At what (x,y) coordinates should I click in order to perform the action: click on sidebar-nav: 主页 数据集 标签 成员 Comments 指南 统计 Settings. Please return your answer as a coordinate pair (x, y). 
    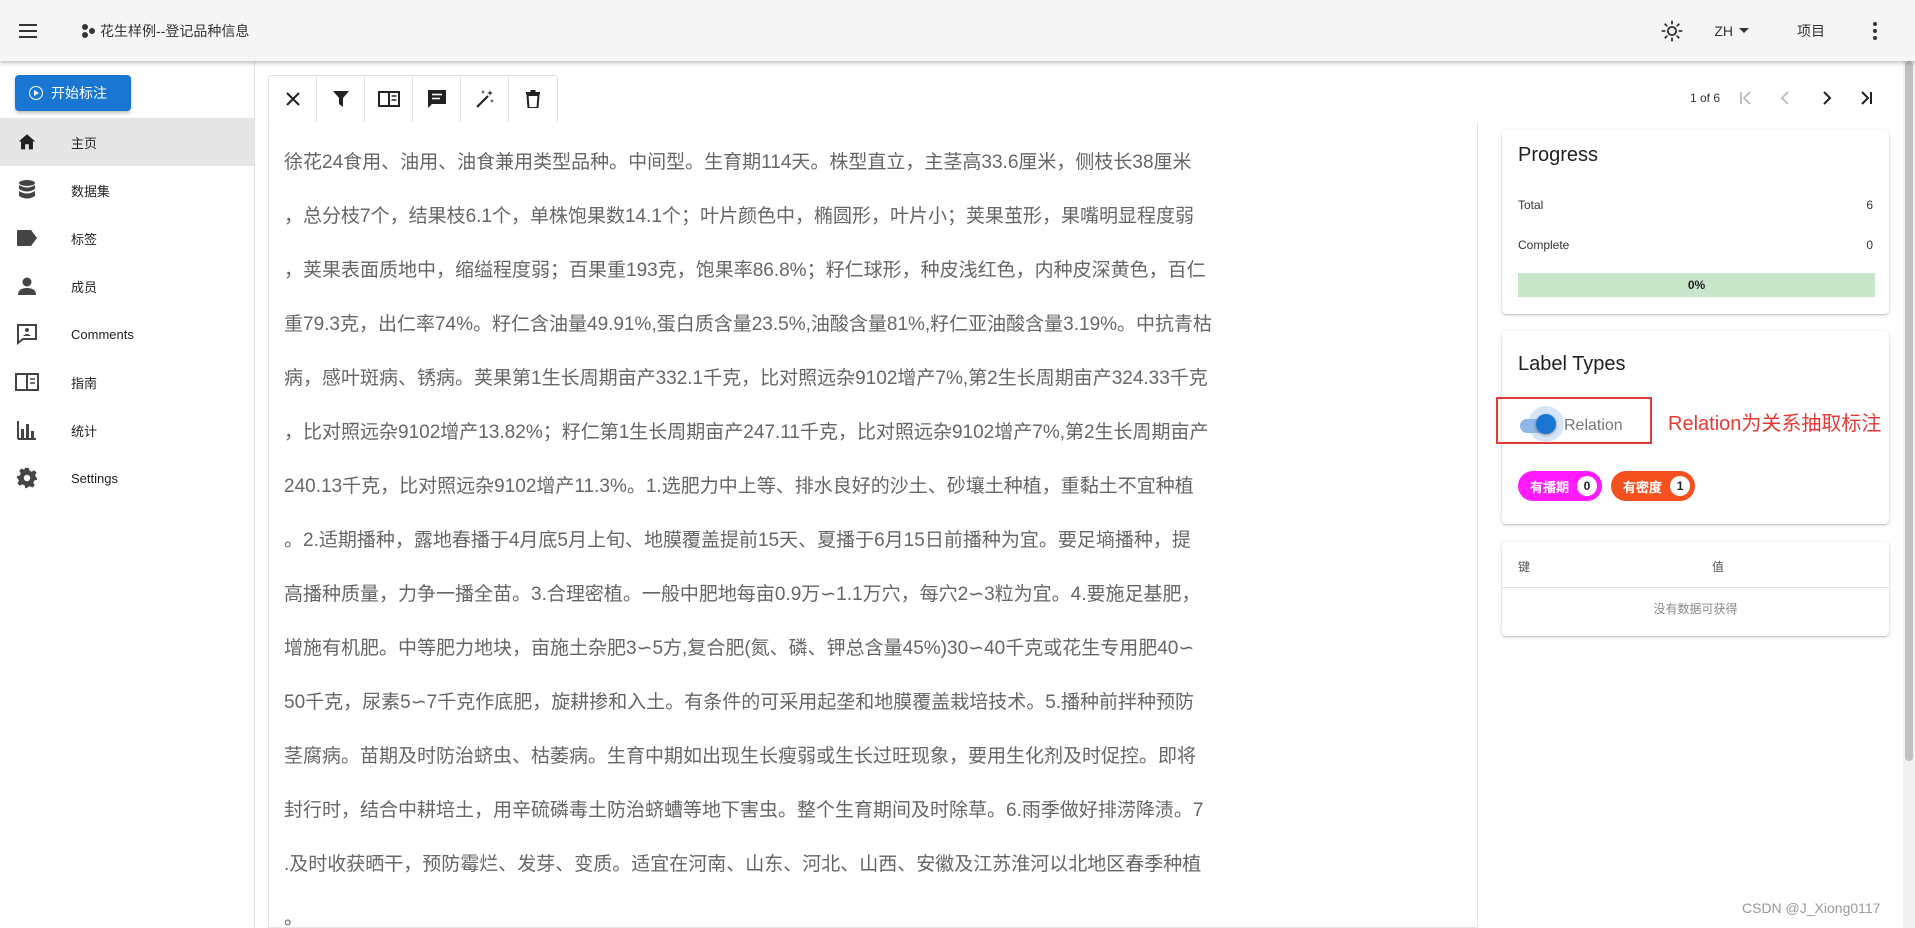
    Looking at the image, I should click on (127, 310).